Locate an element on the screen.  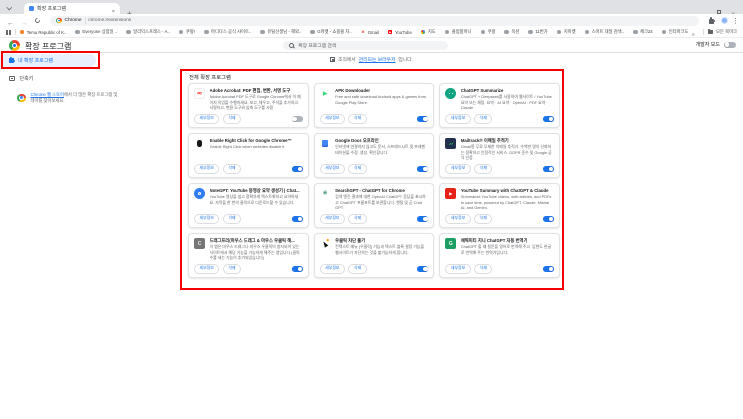
webstore-link: Chrome 웹 스토어 is located at coordinates (47, 94).